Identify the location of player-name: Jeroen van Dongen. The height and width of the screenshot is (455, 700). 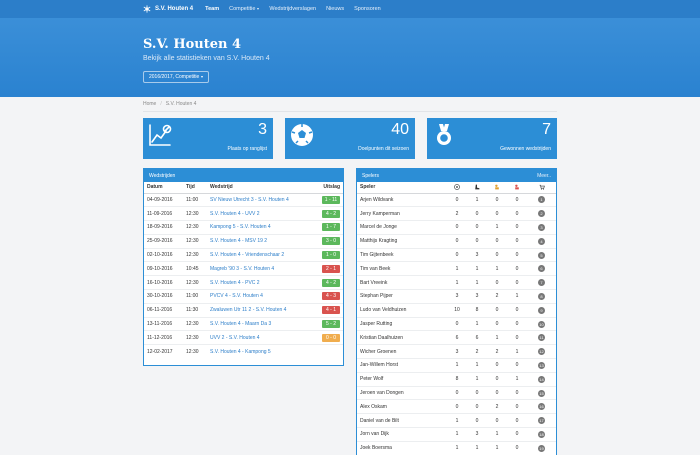
(402, 392).